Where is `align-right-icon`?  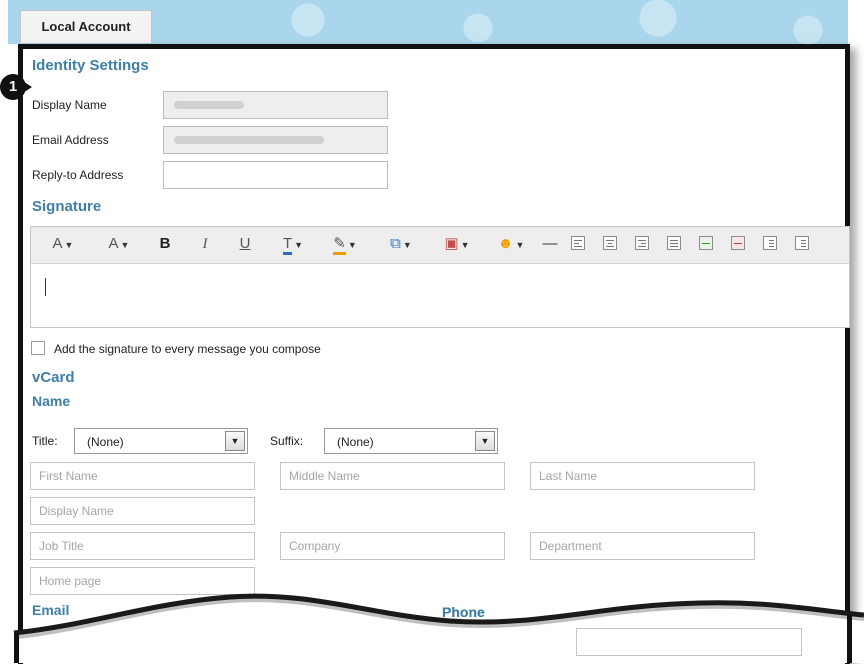
align-right-icon is located at coordinates (642, 243).